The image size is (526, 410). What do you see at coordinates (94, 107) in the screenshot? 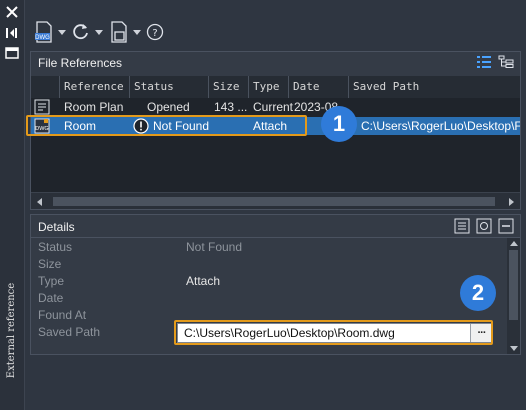
I see `reference-name: Room Plan` at bounding box center [94, 107].